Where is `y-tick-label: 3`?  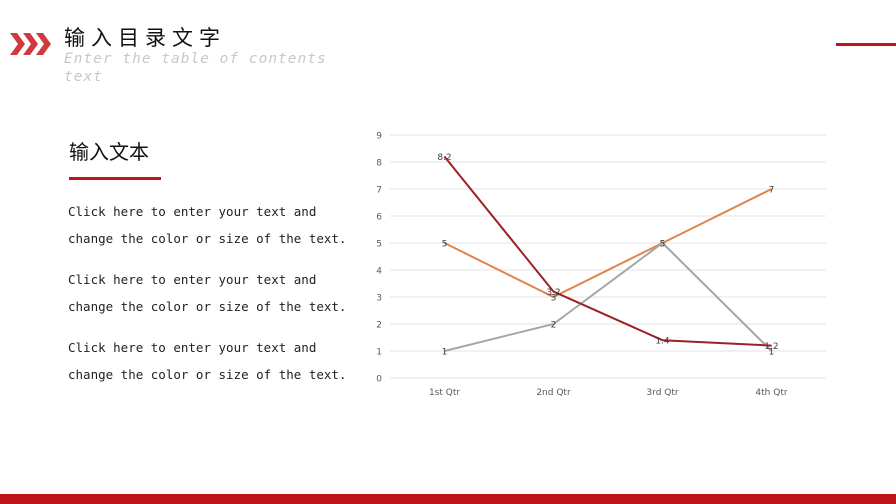 y-tick-label: 3 is located at coordinates (379, 299).